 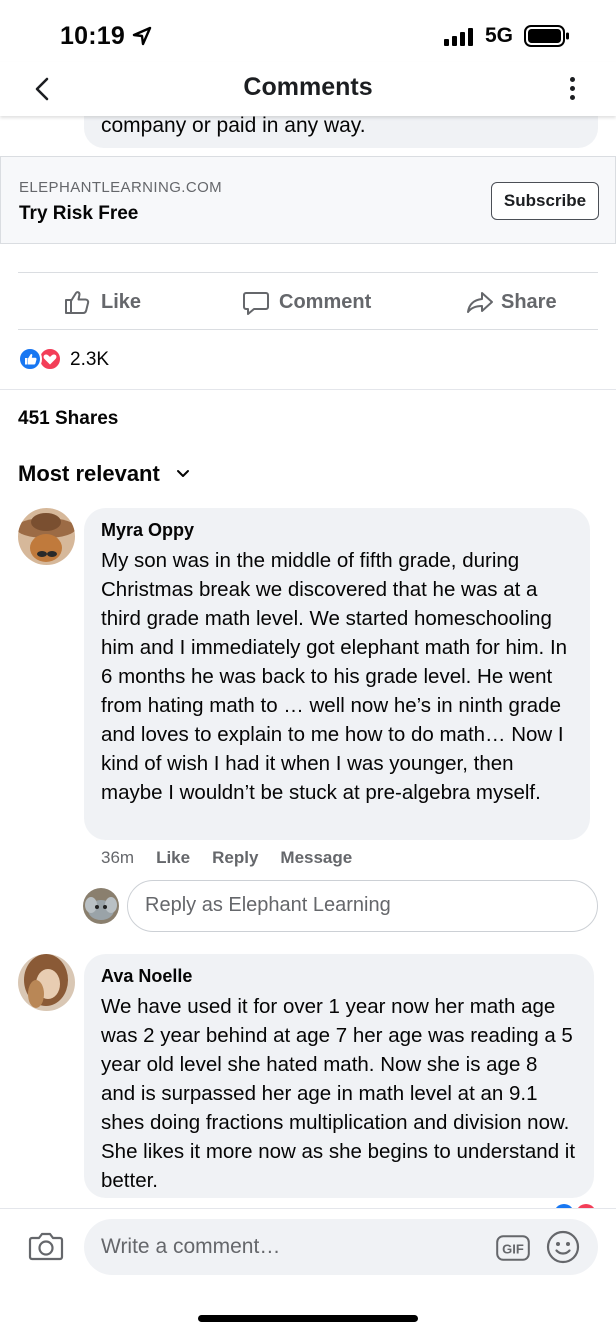 What do you see at coordinates (183, 474) in the screenshot?
I see `chevron-down-icon` at bounding box center [183, 474].